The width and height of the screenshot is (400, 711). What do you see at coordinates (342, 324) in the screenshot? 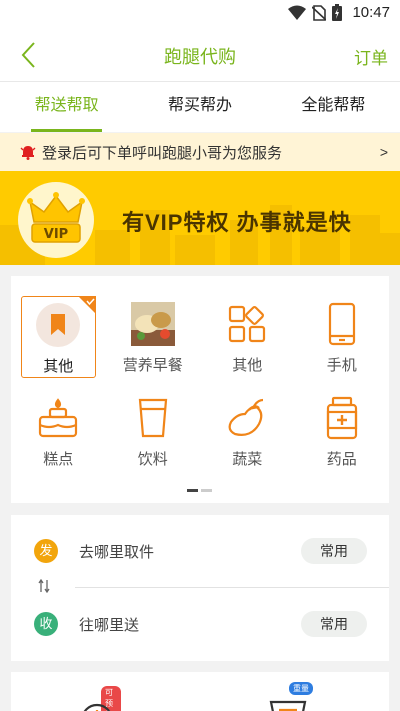
I see `phone-icon` at bounding box center [342, 324].